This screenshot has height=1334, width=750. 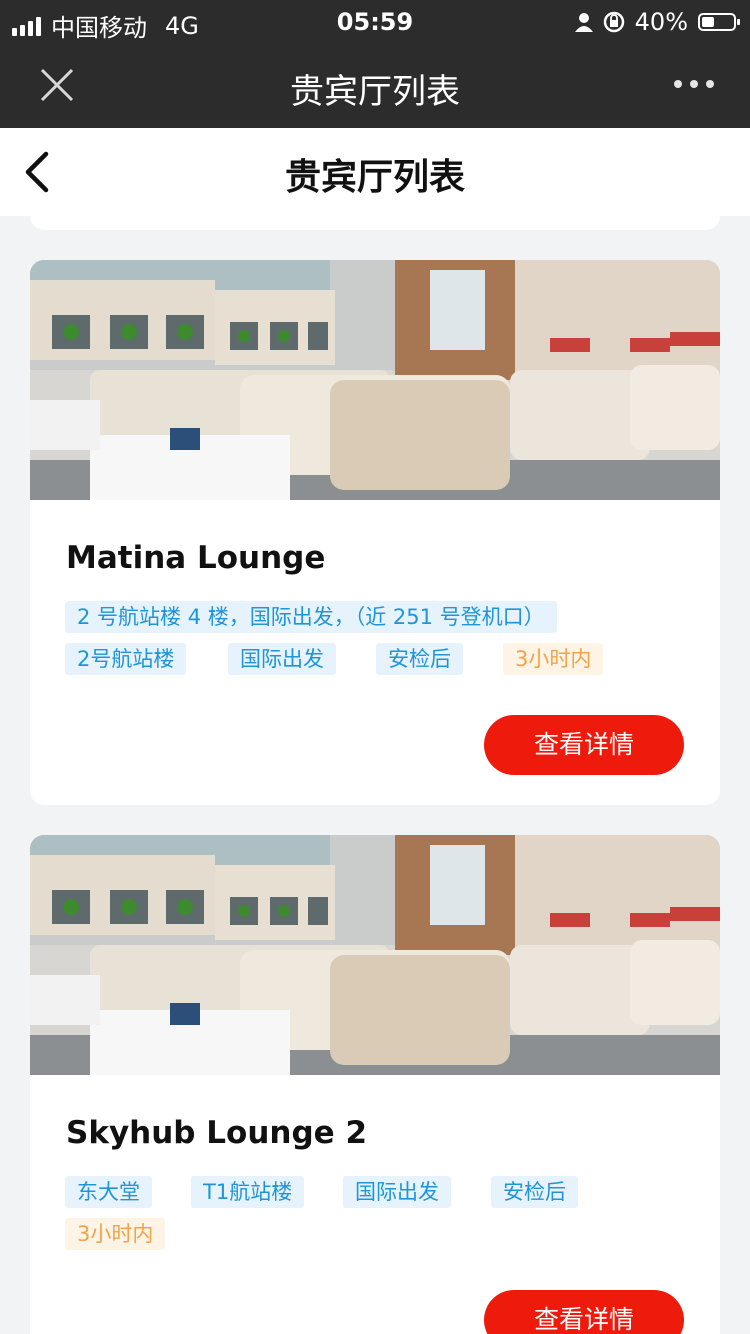 What do you see at coordinates (375, 223) in the screenshot?
I see `previous-card-bottom` at bounding box center [375, 223].